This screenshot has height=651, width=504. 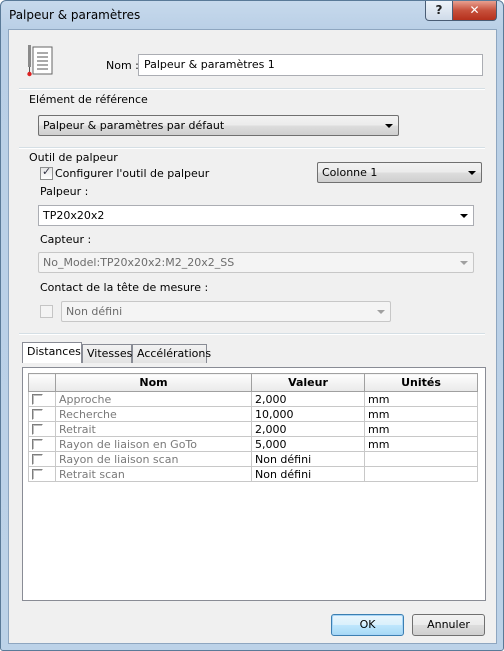 What do you see at coordinates (421, 382) in the screenshot?
I see `column-header-unit: Unités` at bounding box center [421, 382].